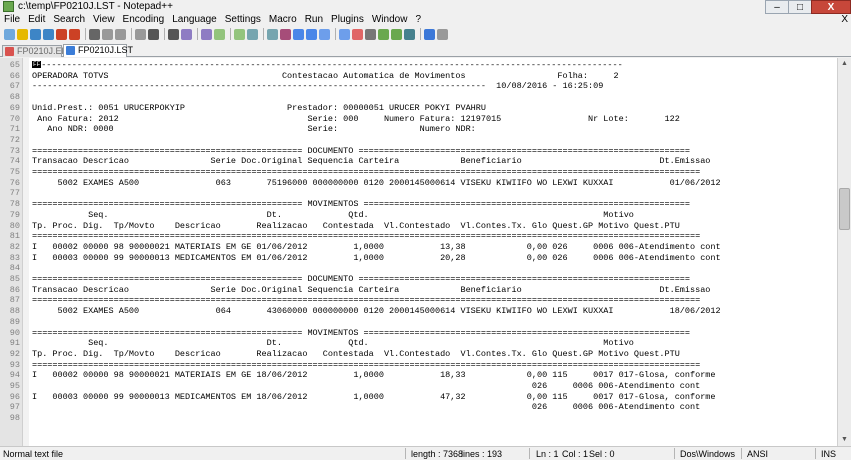 The height and width of the screenshot is (460, 851). What do you see at coordinates (575, 454) in the screenshot?
I see `status-column: Col : 1` at bounding box center [575, 454].